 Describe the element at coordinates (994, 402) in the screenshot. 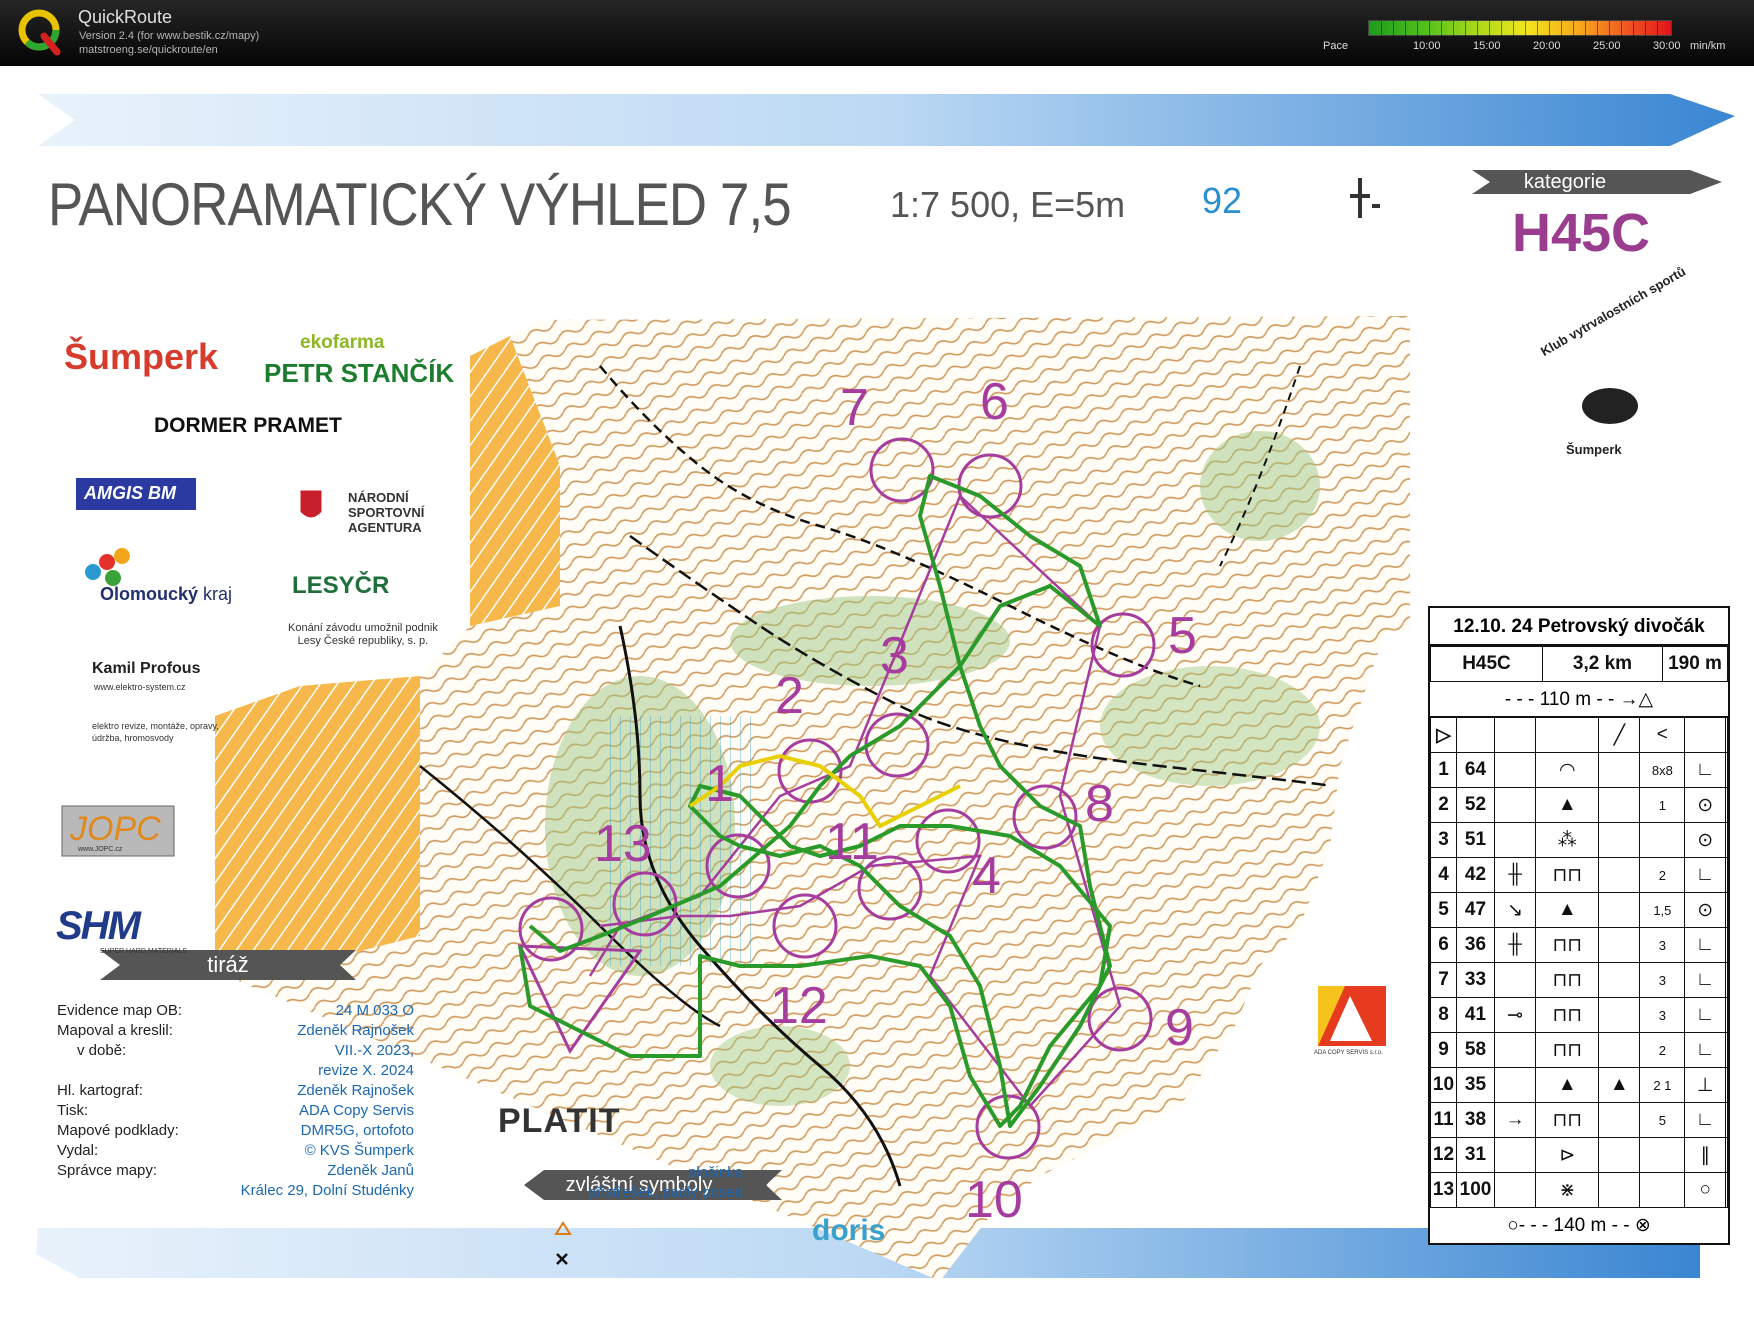

I see `control-number: 6` at that location.